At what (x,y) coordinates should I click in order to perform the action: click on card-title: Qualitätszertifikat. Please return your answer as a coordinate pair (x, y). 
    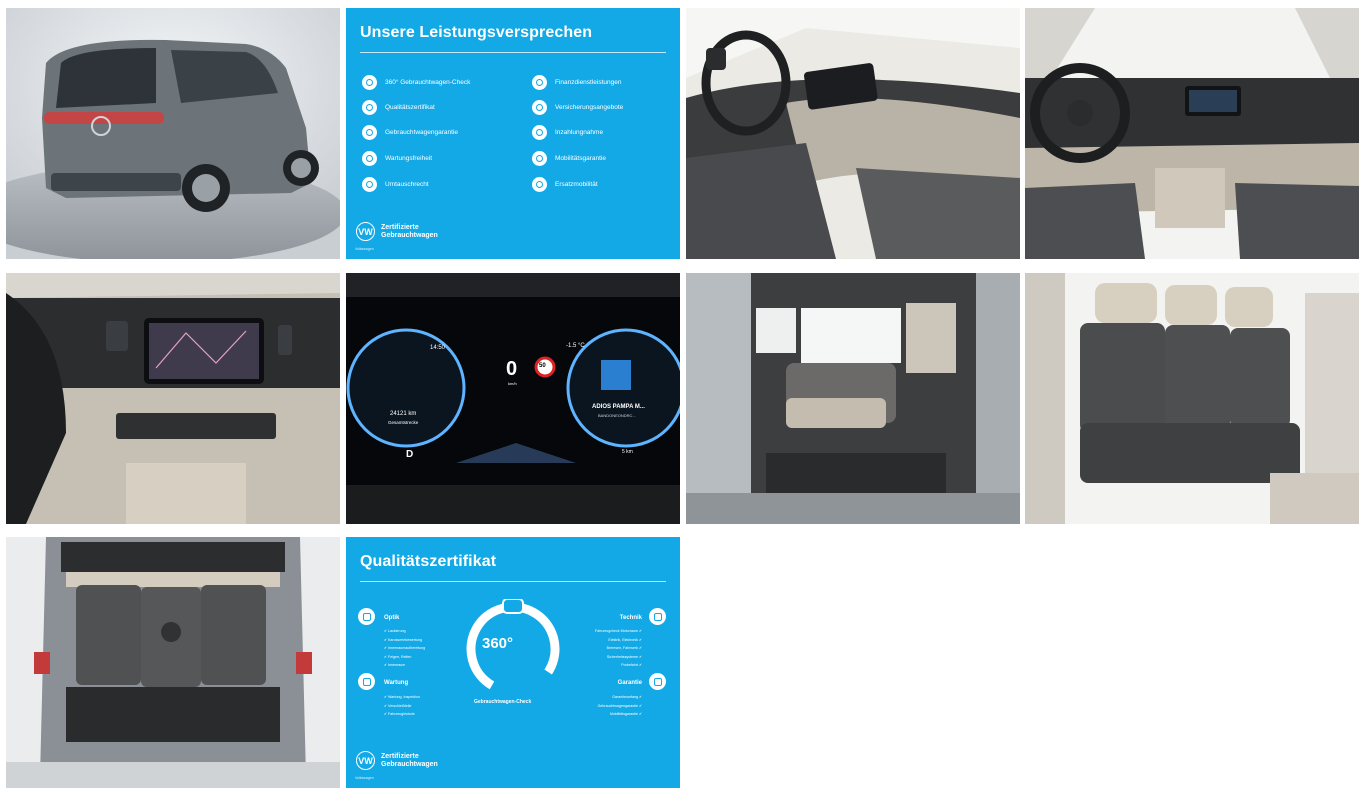
    Looking at the image, I should click on (428, 561).